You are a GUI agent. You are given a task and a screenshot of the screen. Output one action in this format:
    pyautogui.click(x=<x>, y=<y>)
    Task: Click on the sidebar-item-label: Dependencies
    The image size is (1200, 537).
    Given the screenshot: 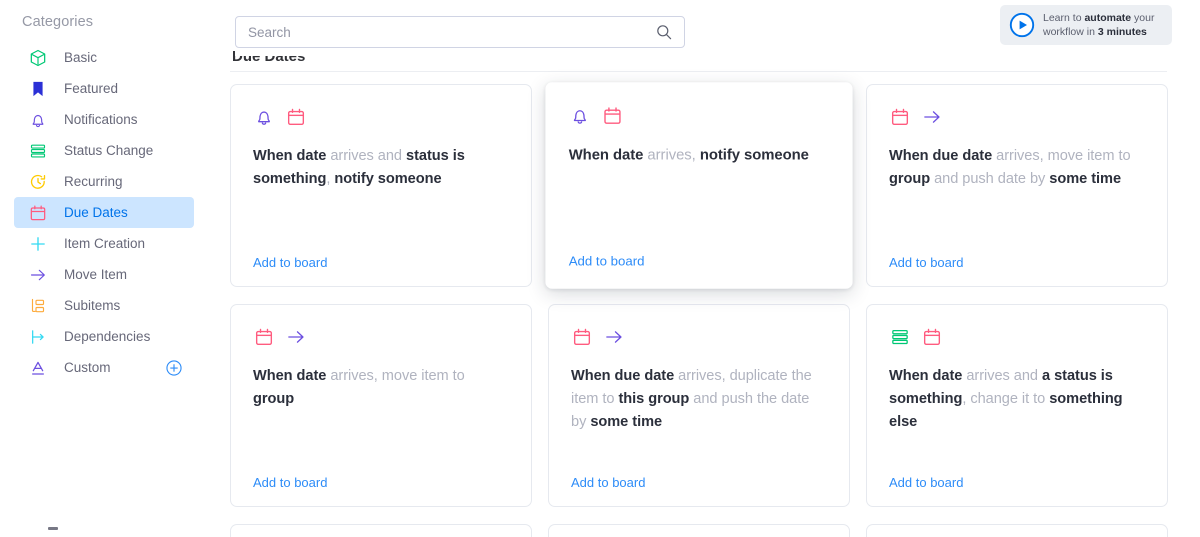 What is the action you would take?
    pyautogui.click(x=107, y=336)
    